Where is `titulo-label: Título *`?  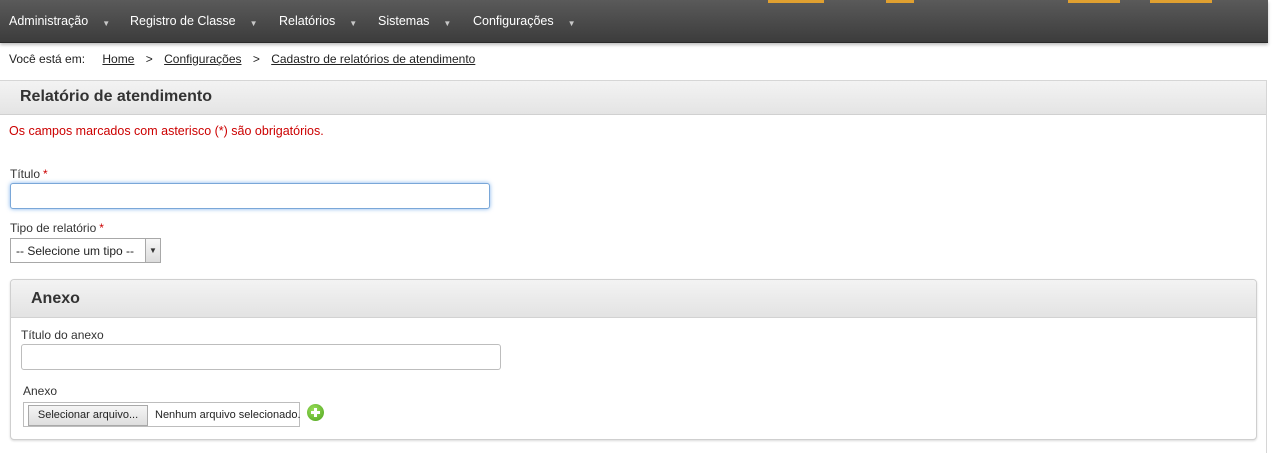
titulo-label: Título * is located at coordinates (29, 174).